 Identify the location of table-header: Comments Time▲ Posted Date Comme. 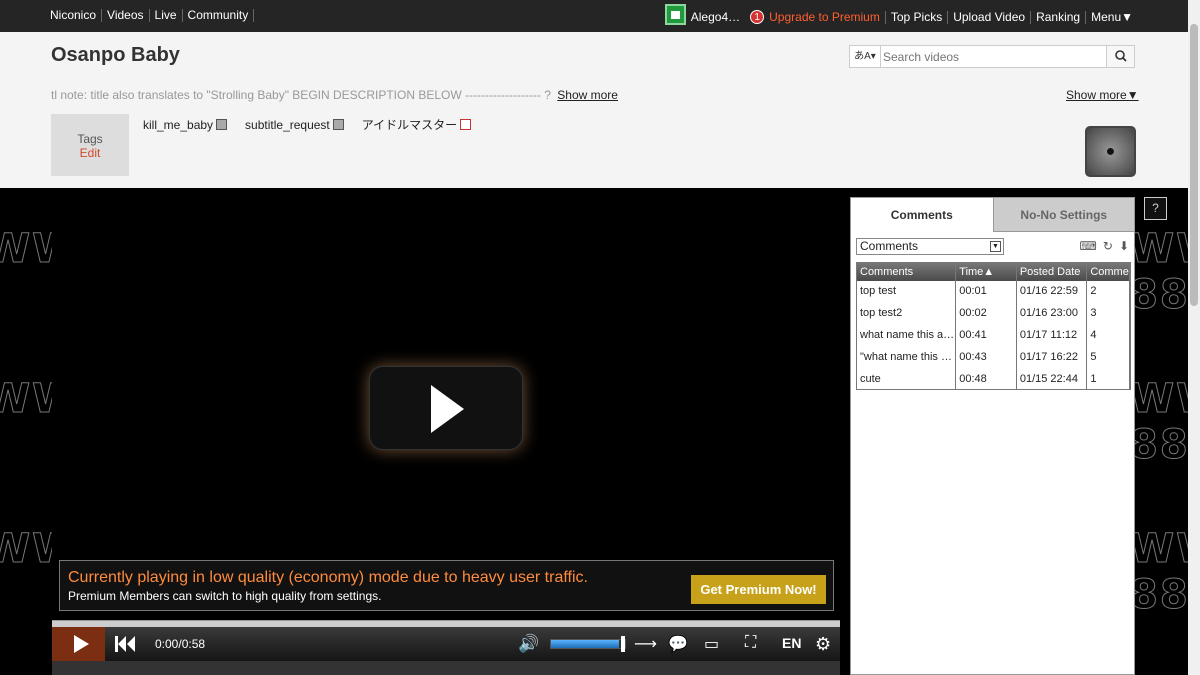
(993, 272).